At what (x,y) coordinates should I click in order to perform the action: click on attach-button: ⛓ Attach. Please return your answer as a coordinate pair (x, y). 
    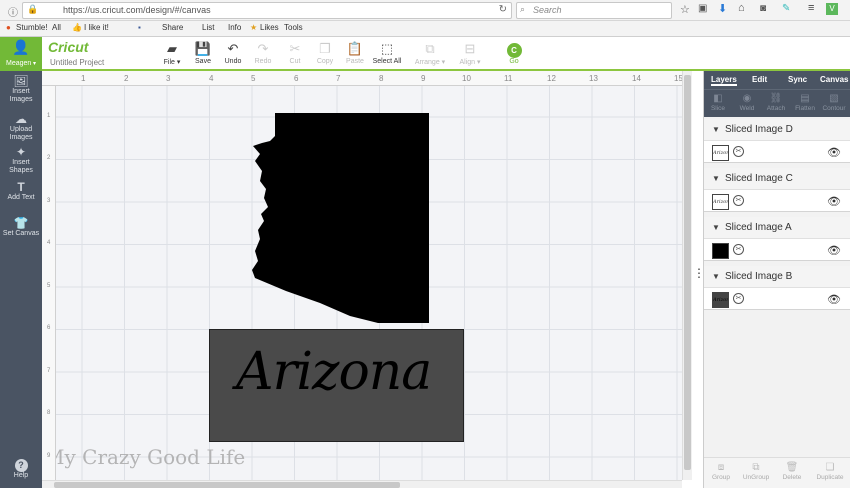
    Looking at the image, I should click on (776, 102).